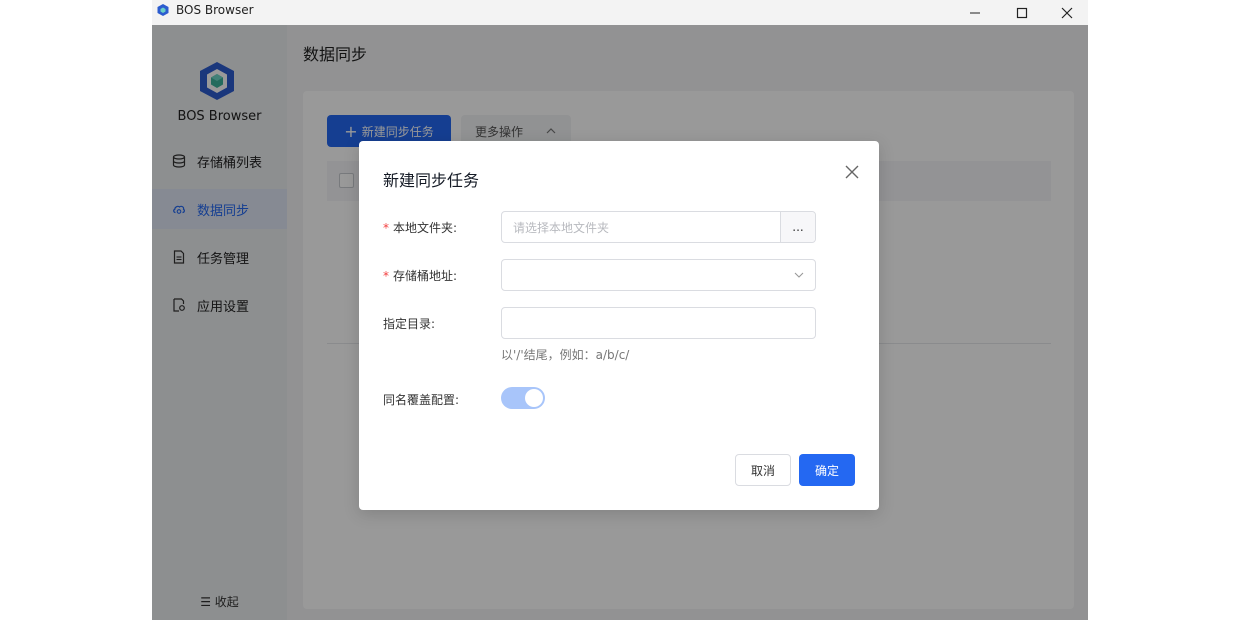 The height and width of the screenshot is (620, 1240). I want to click on local-folder-placeholder: 请选择本地文件夹, so click(561, 227).